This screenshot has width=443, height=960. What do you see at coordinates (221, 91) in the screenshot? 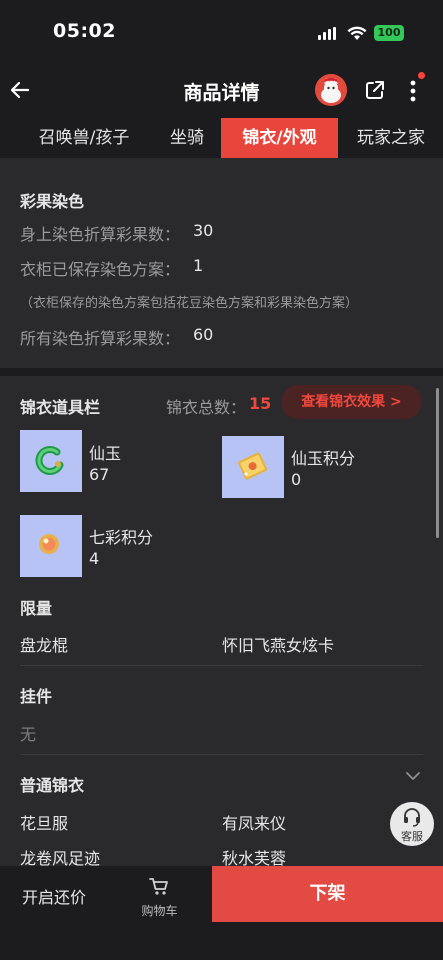
I see `nav-bar: 商品详情` at bounding box center [221, 91].